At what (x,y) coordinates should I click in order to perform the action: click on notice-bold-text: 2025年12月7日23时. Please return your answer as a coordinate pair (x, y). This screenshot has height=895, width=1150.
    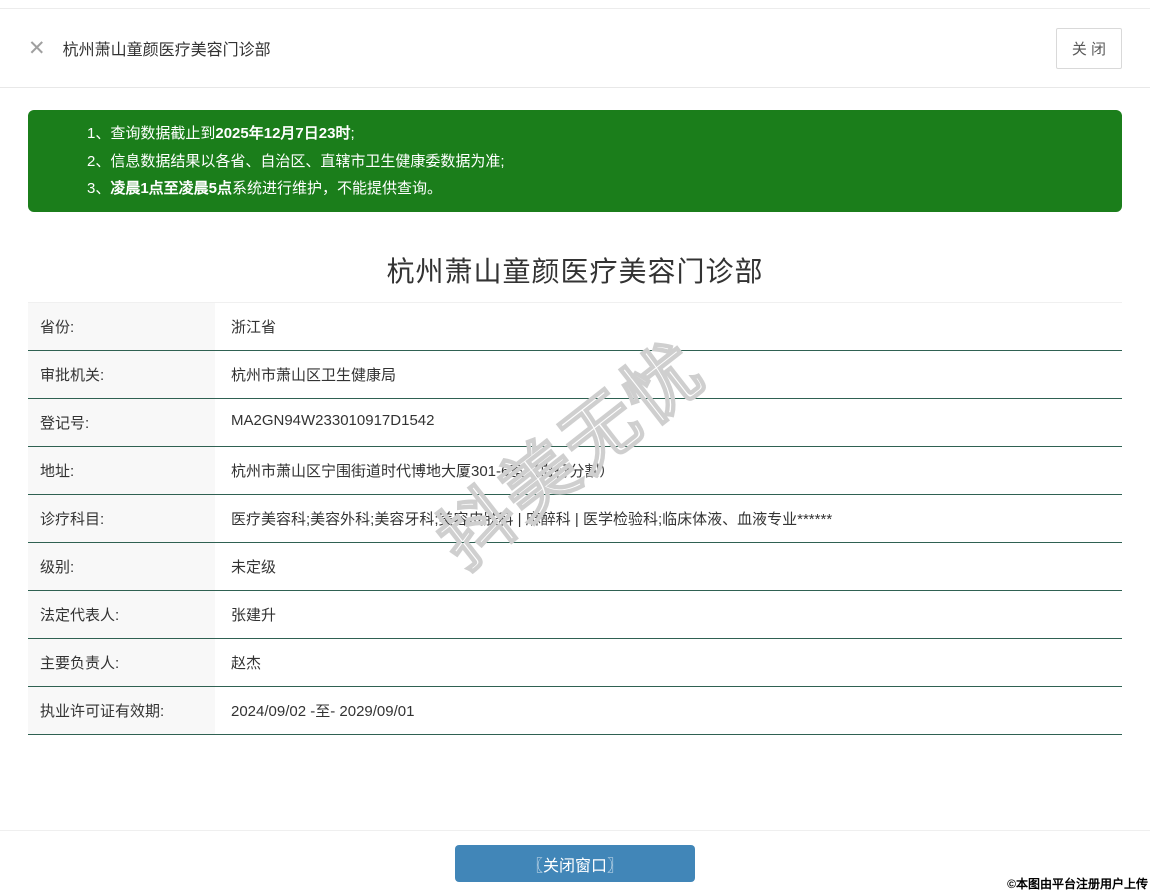
    Looking at the image, I should click on (283, 133).